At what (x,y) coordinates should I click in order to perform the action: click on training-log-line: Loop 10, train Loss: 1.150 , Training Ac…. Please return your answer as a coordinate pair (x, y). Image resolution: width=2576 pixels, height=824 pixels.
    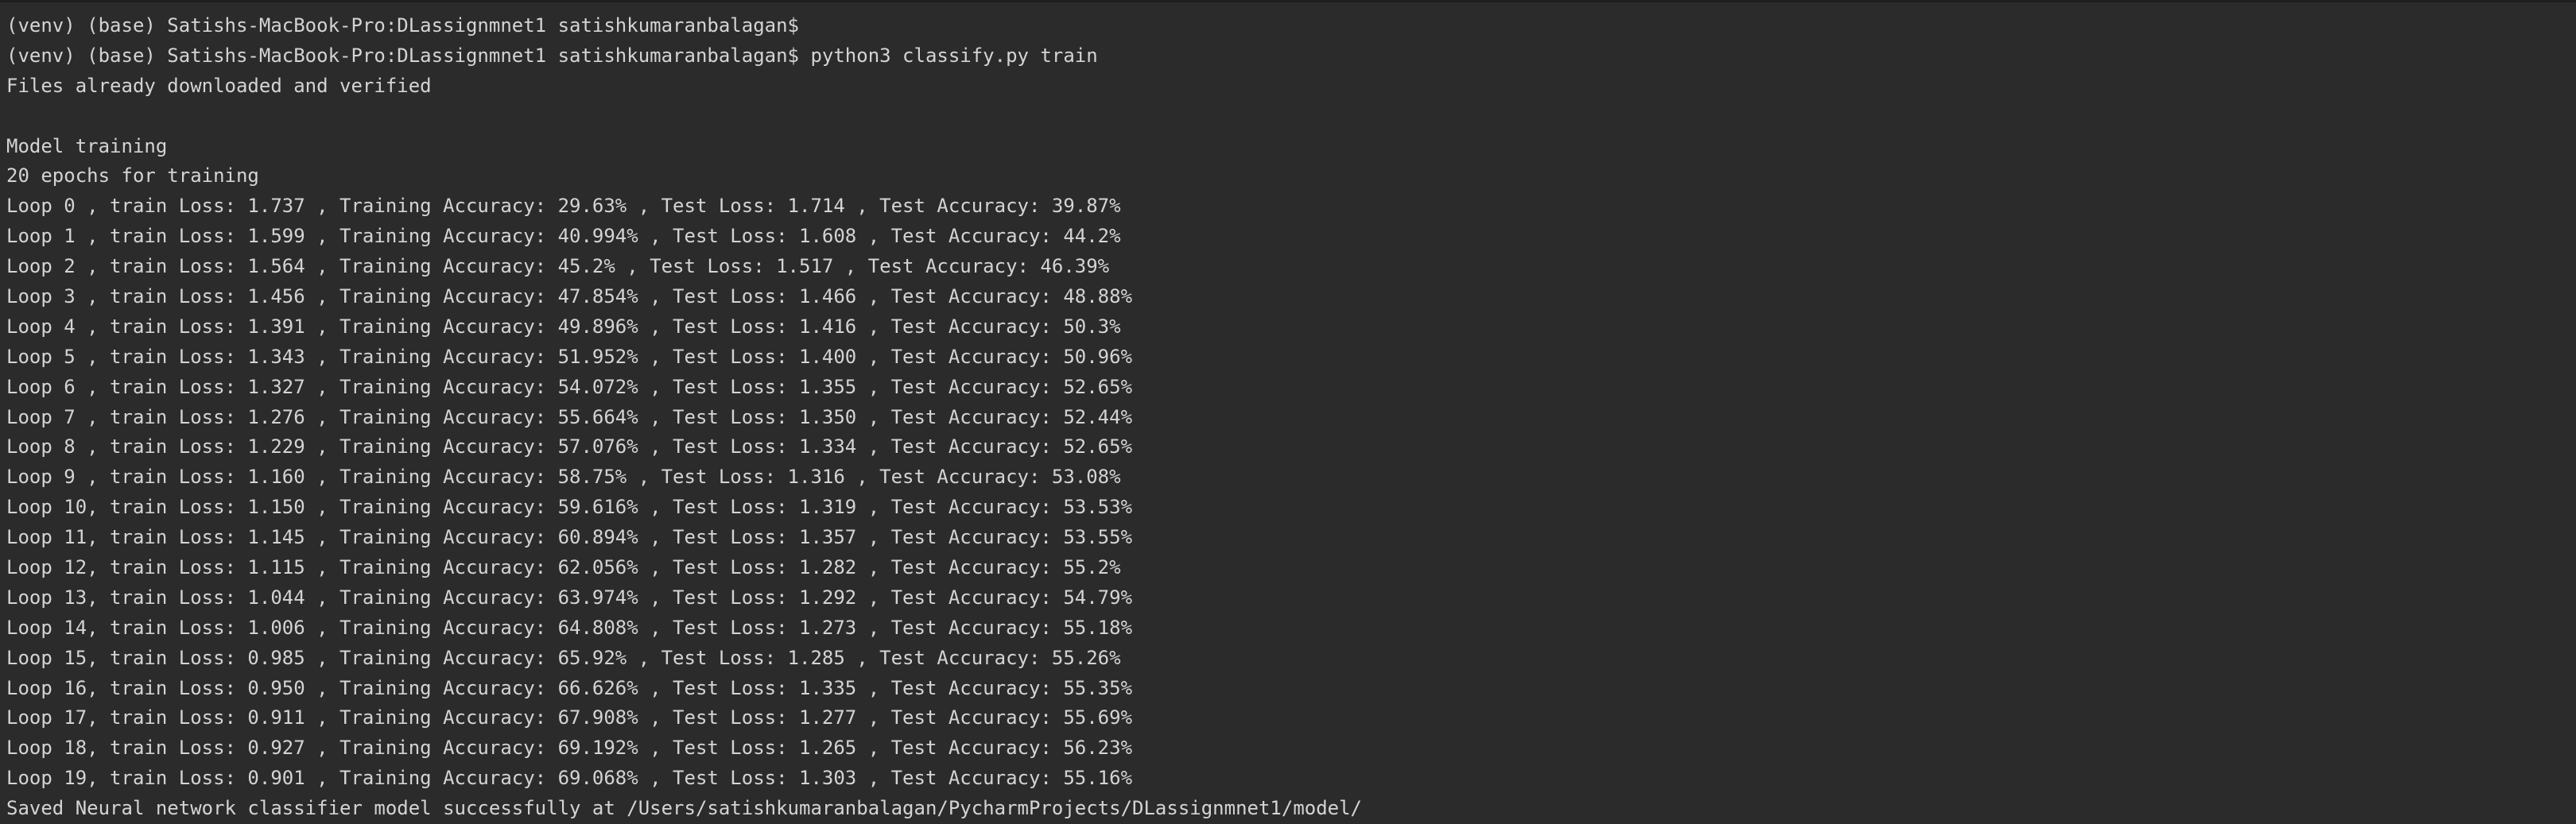
    Looking at the image, I should click on (569, 508).